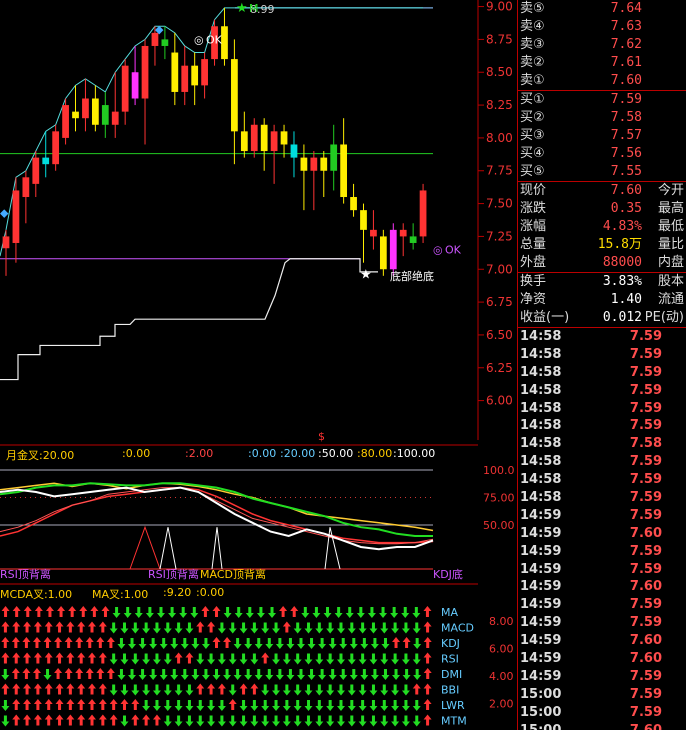 The width and height of the screenshot is (686, 730). I want to click on ok-circle-icon: ◎, so click(199, 39).